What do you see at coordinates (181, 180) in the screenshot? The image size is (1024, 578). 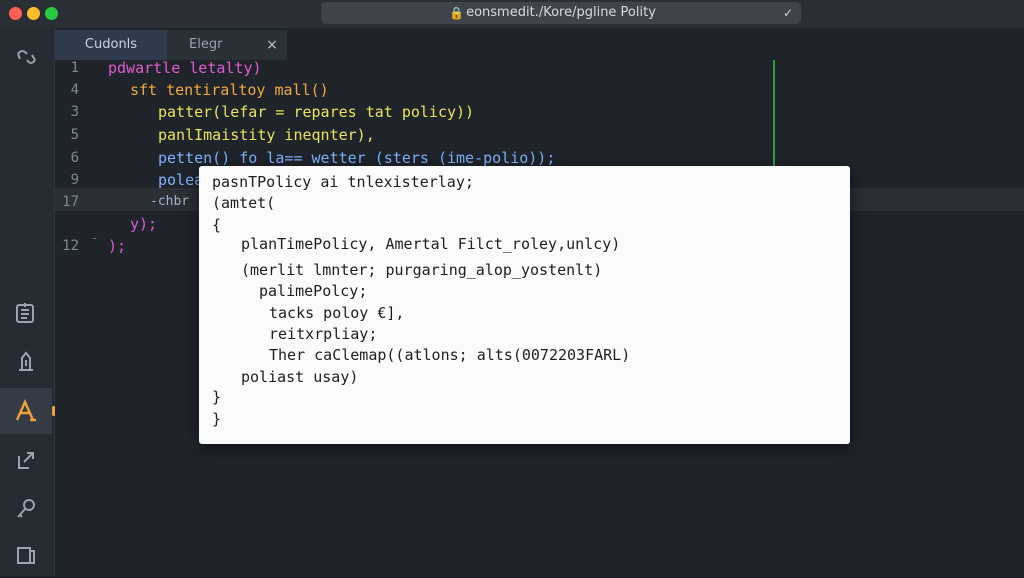 I see `code-line: polea` at bounding box center [181, 180].